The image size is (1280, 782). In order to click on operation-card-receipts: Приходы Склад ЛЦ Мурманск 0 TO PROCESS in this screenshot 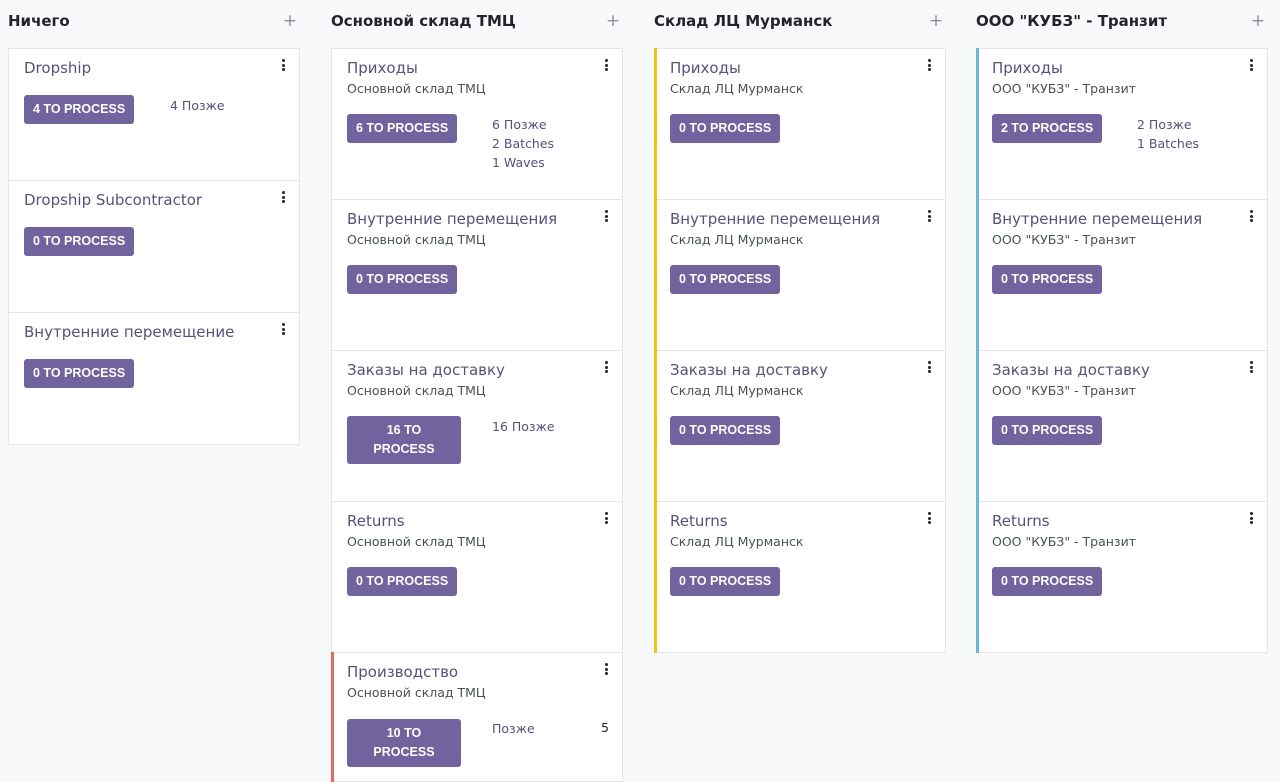, I will do `click(800, 124)`.